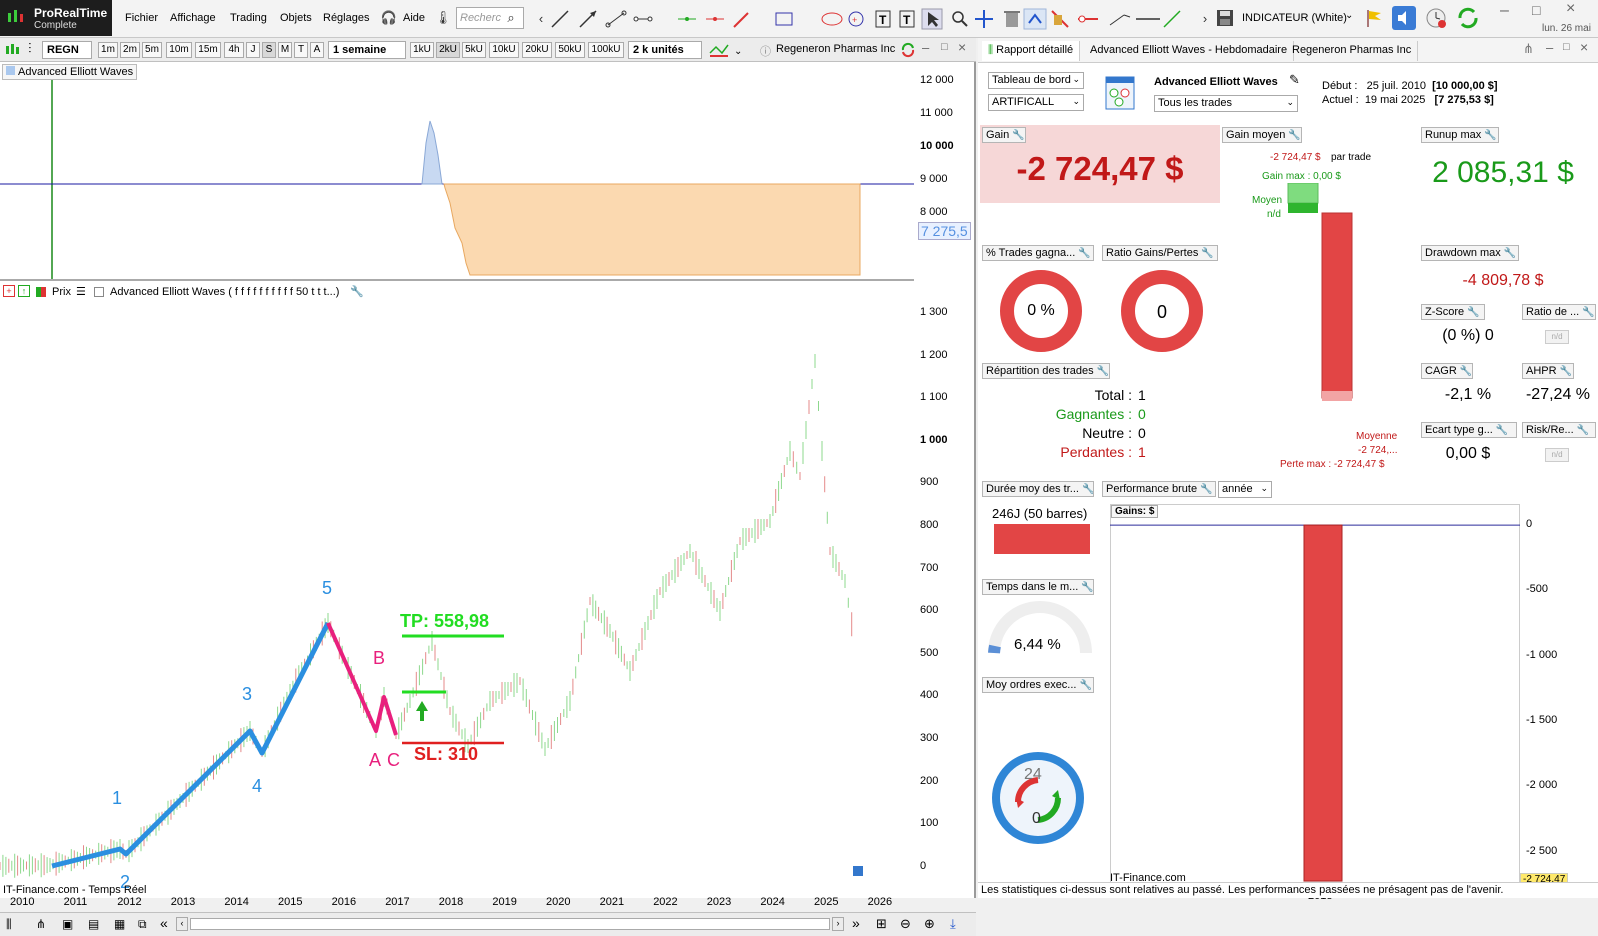 Image resolution: width=1598 pixels, height=936 pixels. I want to click on cagr-header: CAGR 🔧, so click(1447, 371).